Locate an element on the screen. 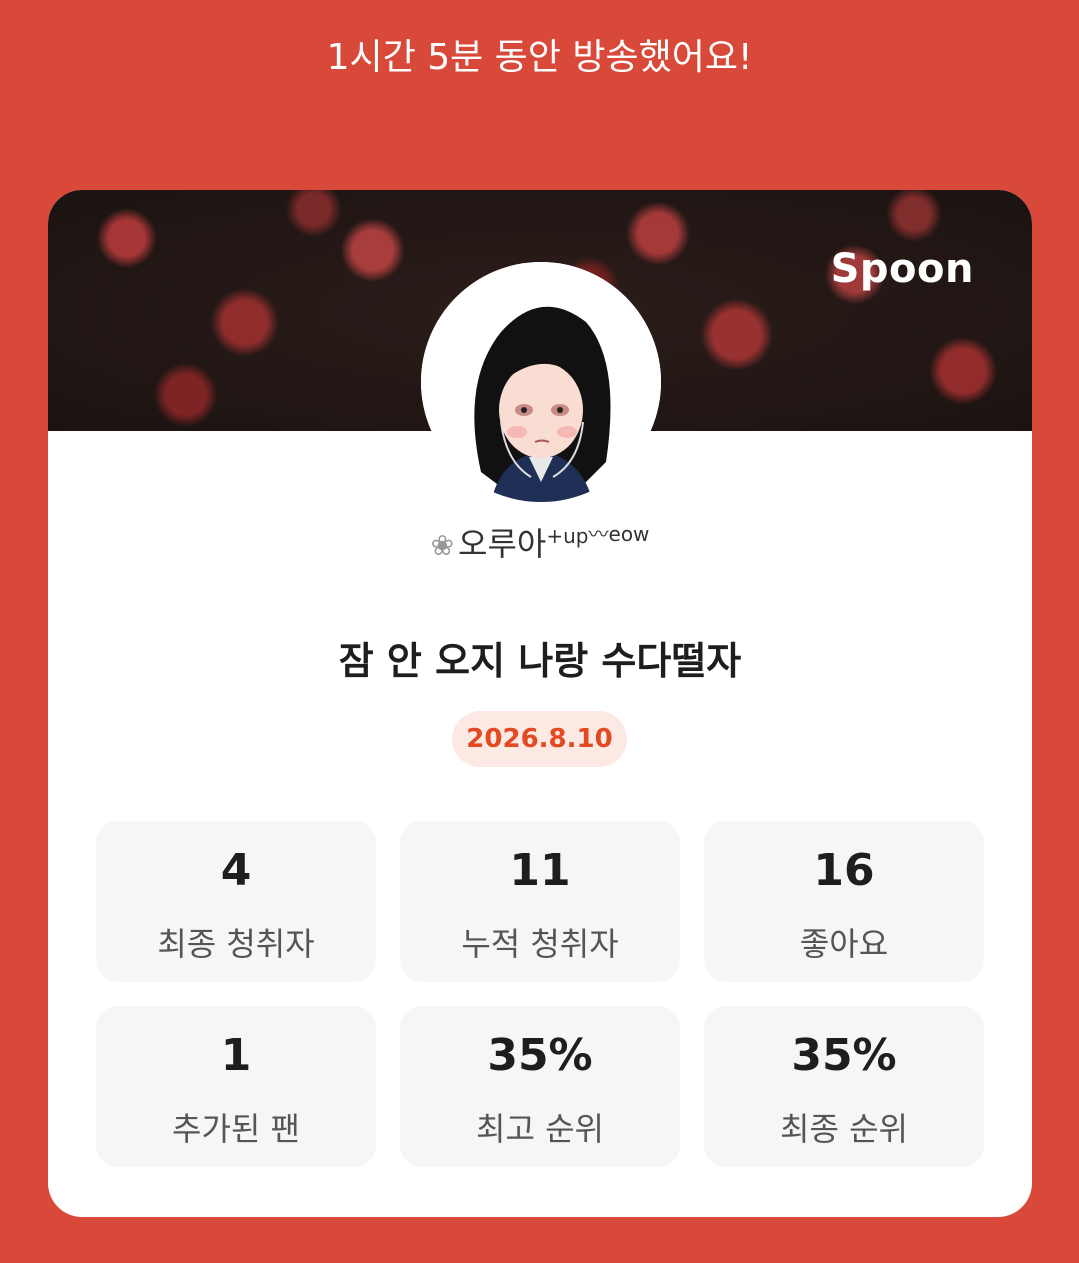  avatar-illustration-icon is located at coordinates (541, 382).